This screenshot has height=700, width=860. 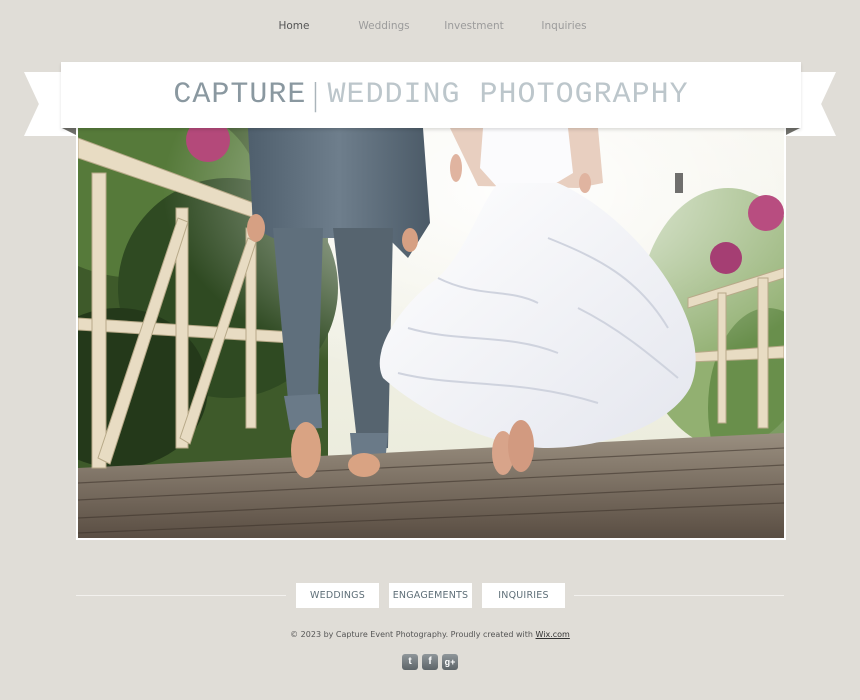 I want to click on facebook-icon: f, so click(x=430, y=662).